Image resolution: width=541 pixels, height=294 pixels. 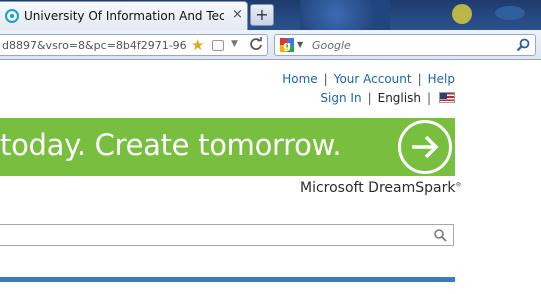 What do you see at coordinates (197, 45) in the screenshot?
I see `bookmark-star-icon: ★` at bounding box center [197, 45].